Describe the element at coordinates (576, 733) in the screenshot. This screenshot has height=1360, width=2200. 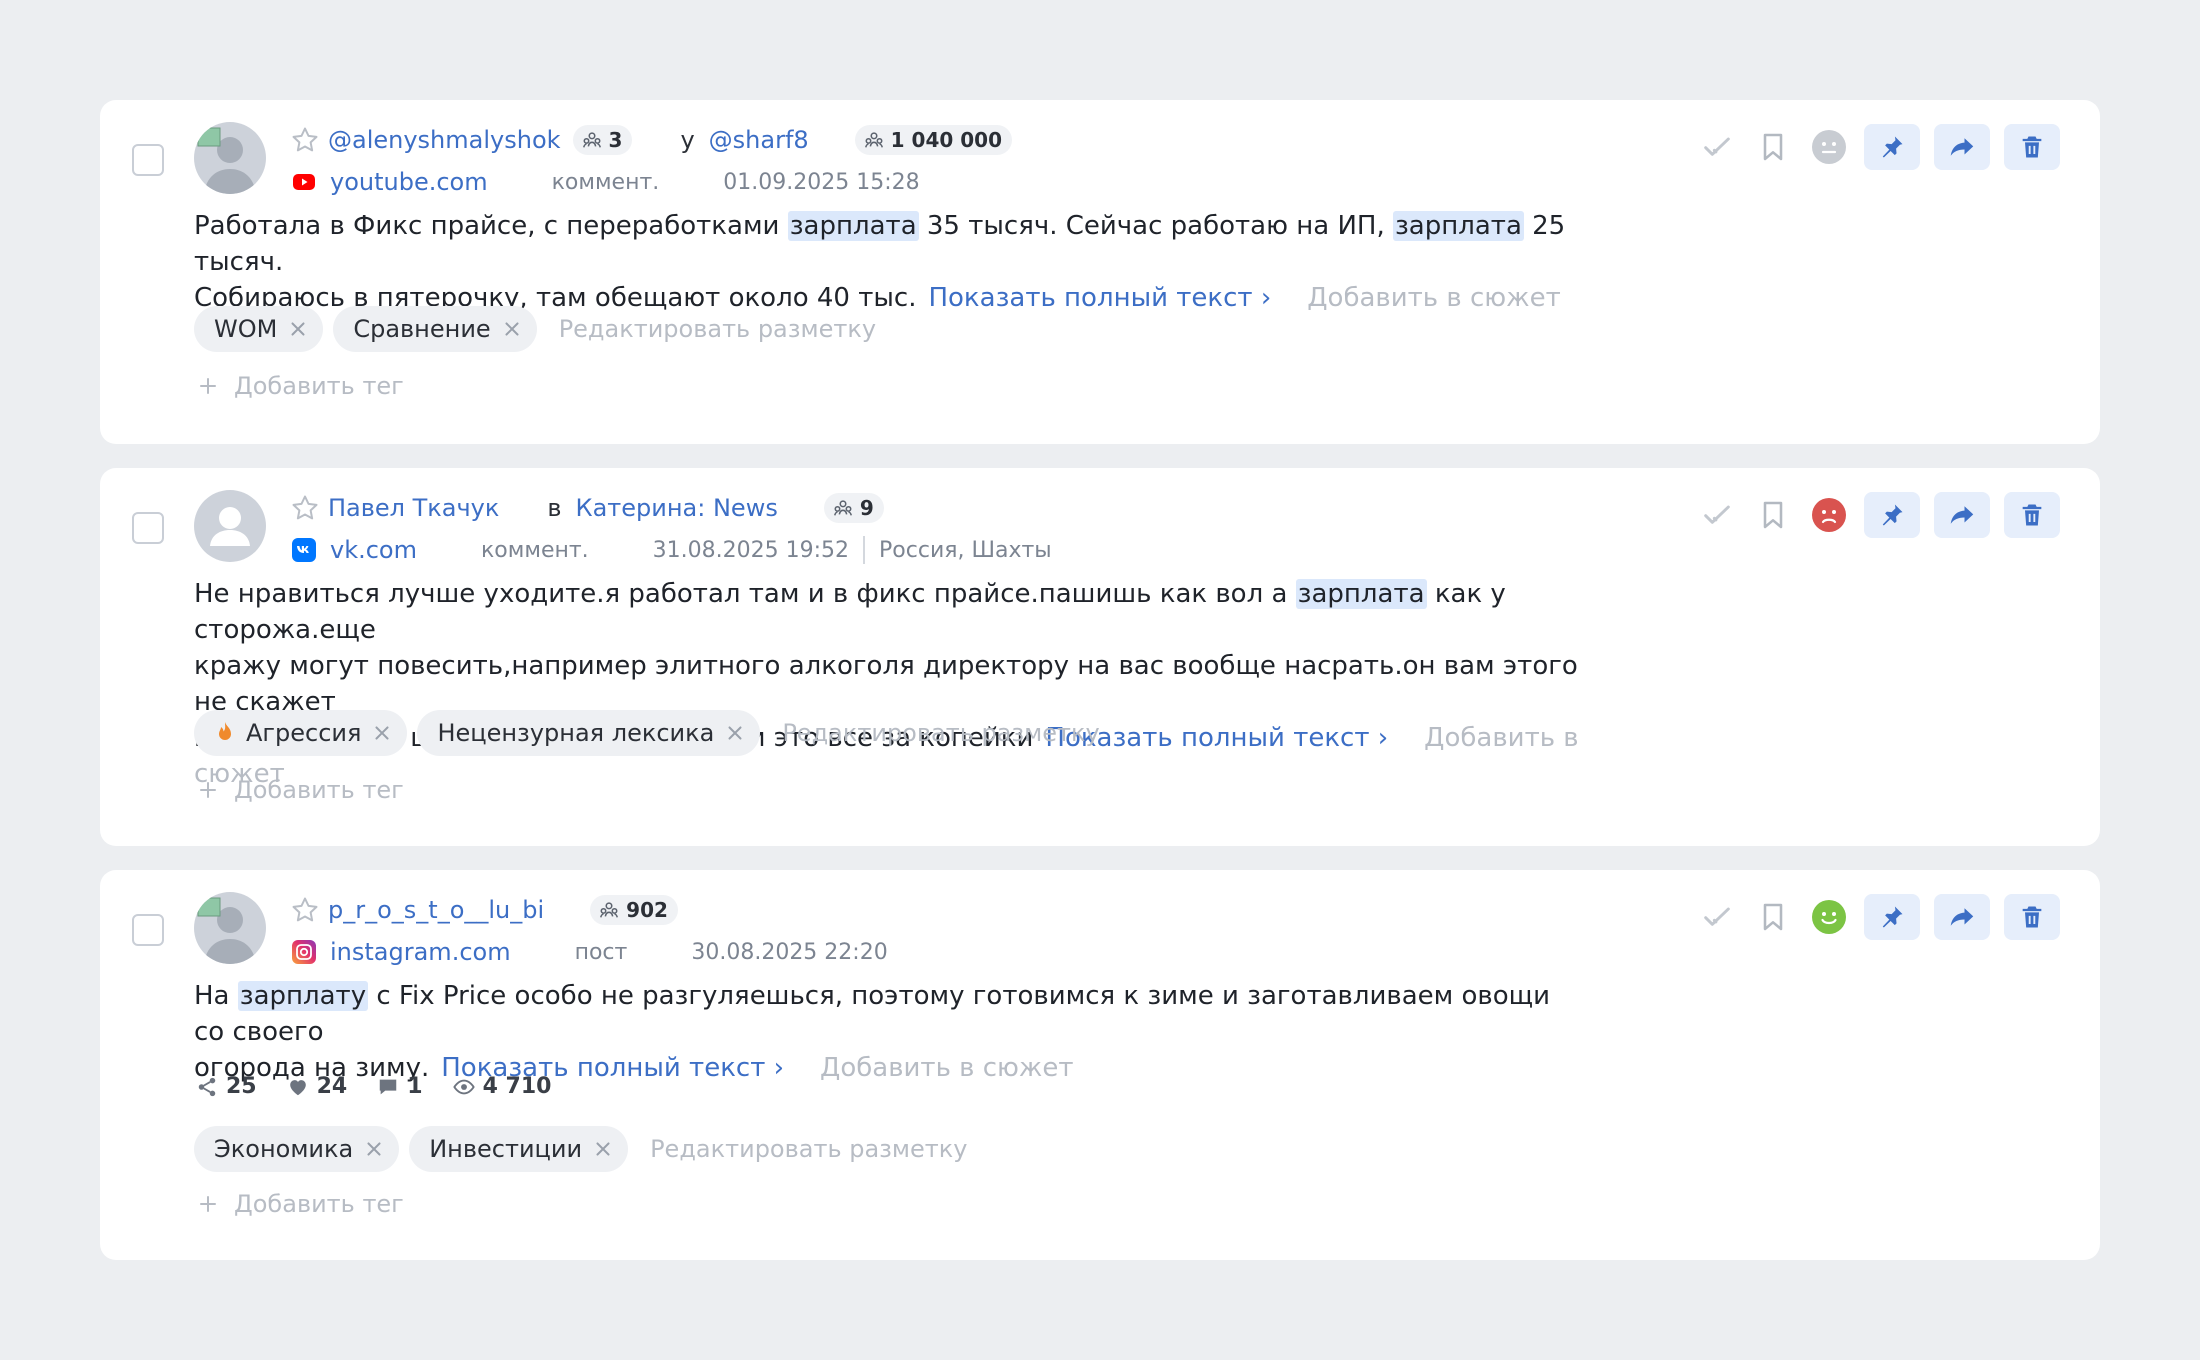
I see `tag-label: Нецензурная лексика` at that location.